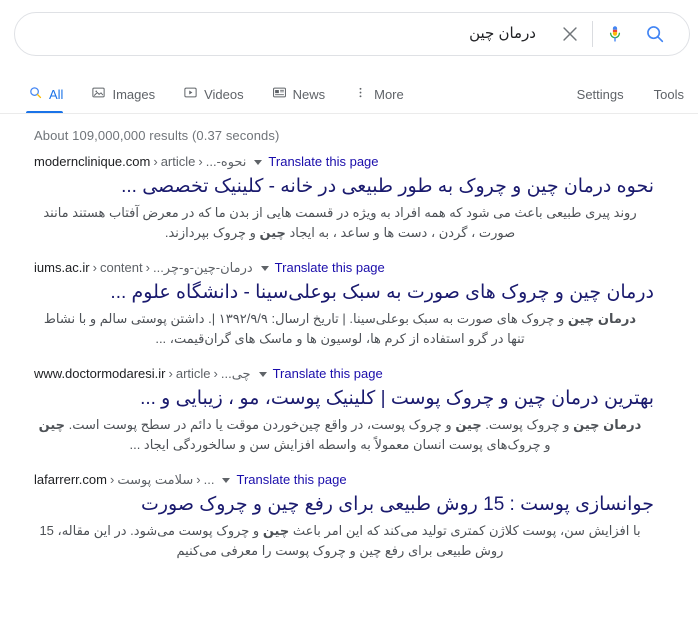 The image size is (698, 624). What do you see at coordinates (592, 34) in the screenshot?
I see `search-divider` at bounding box center [592, 34].